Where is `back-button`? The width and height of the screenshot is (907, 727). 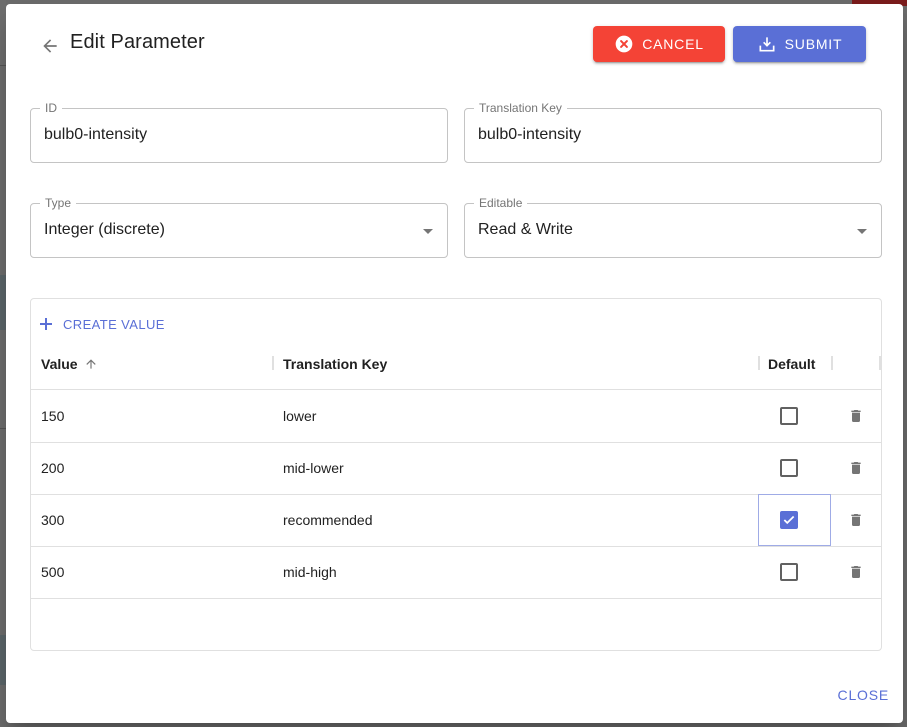 back-button is located at coordinates (50, 46).